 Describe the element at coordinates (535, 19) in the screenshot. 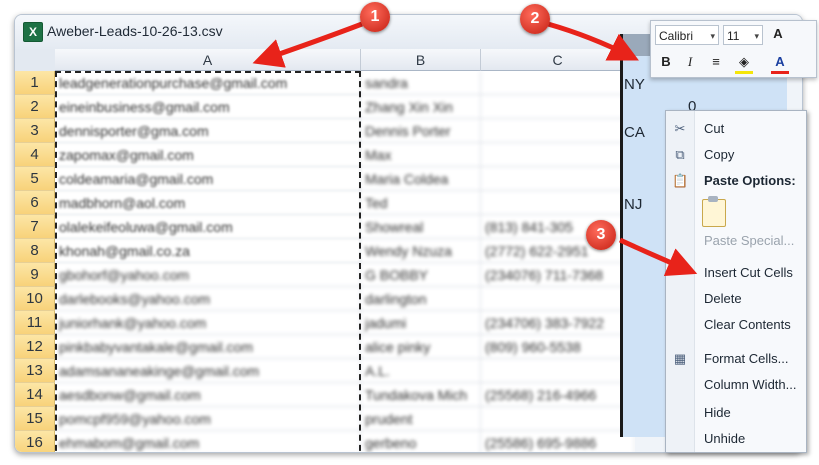

I see `callout-2: 2` at that location.